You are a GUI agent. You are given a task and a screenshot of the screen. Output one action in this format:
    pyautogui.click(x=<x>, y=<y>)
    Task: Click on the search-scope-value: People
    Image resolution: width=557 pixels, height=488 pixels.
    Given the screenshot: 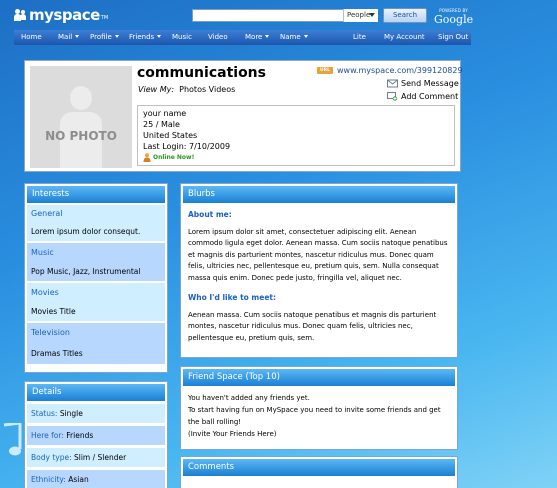 What is the action you would take?
    pyautogui.click(x=359, y=15)
    